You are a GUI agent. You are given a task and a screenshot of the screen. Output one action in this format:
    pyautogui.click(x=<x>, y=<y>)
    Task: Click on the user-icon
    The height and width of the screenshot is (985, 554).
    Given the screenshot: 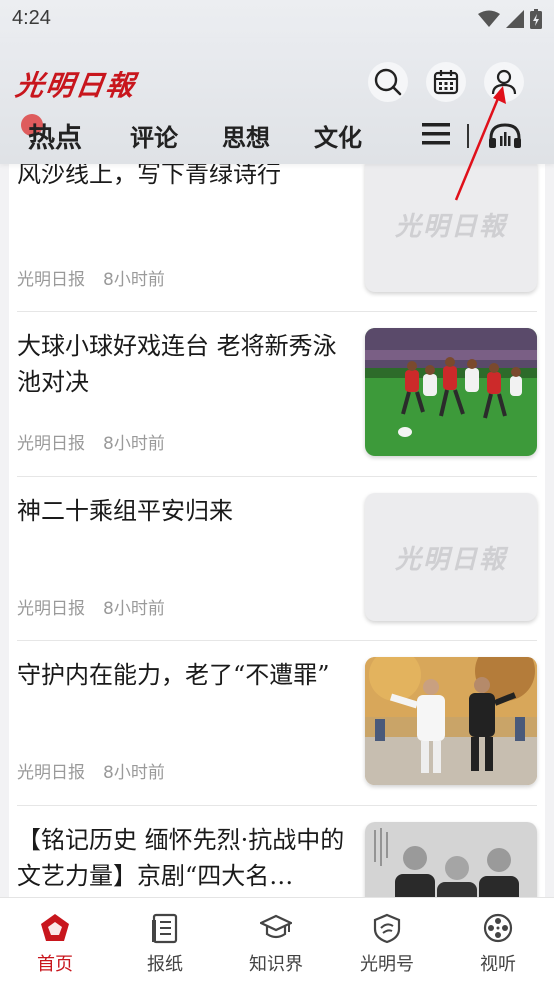 What is the action you would take?
    pyautogui.click(x=504, y=82)
    